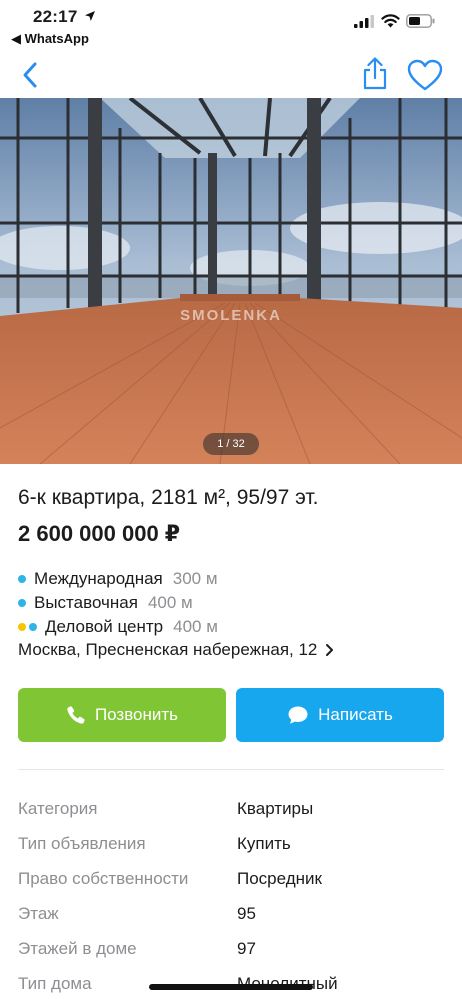 Image resolution: width=462 pixels, height=1000 pixels. Describe the element at coordinates (55, 983) in the screenshot. I see `param-label: Тип дома` at that location.